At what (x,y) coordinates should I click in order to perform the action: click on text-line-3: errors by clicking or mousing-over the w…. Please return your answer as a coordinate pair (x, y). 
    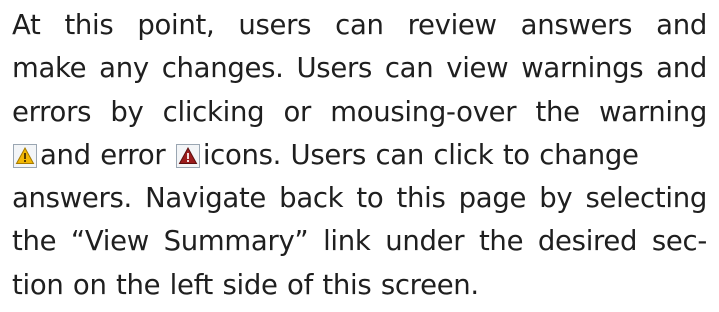
    Looking at the image, I should click on (359, 111).